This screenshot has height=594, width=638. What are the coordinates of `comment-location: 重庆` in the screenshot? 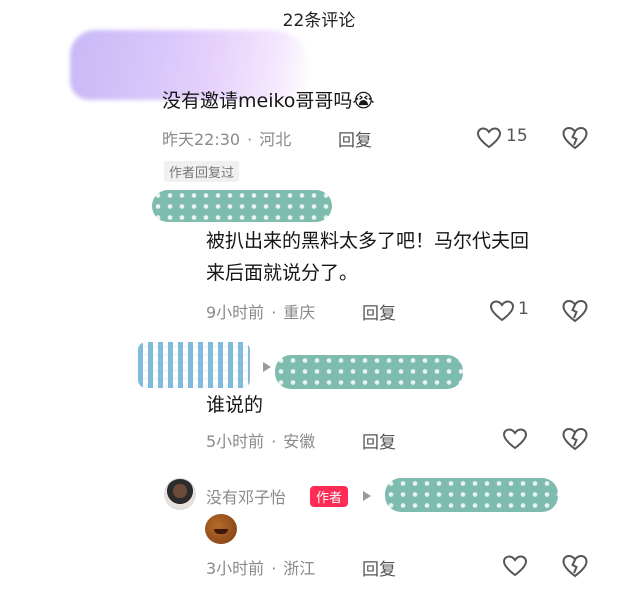 It's located at (299, 312).